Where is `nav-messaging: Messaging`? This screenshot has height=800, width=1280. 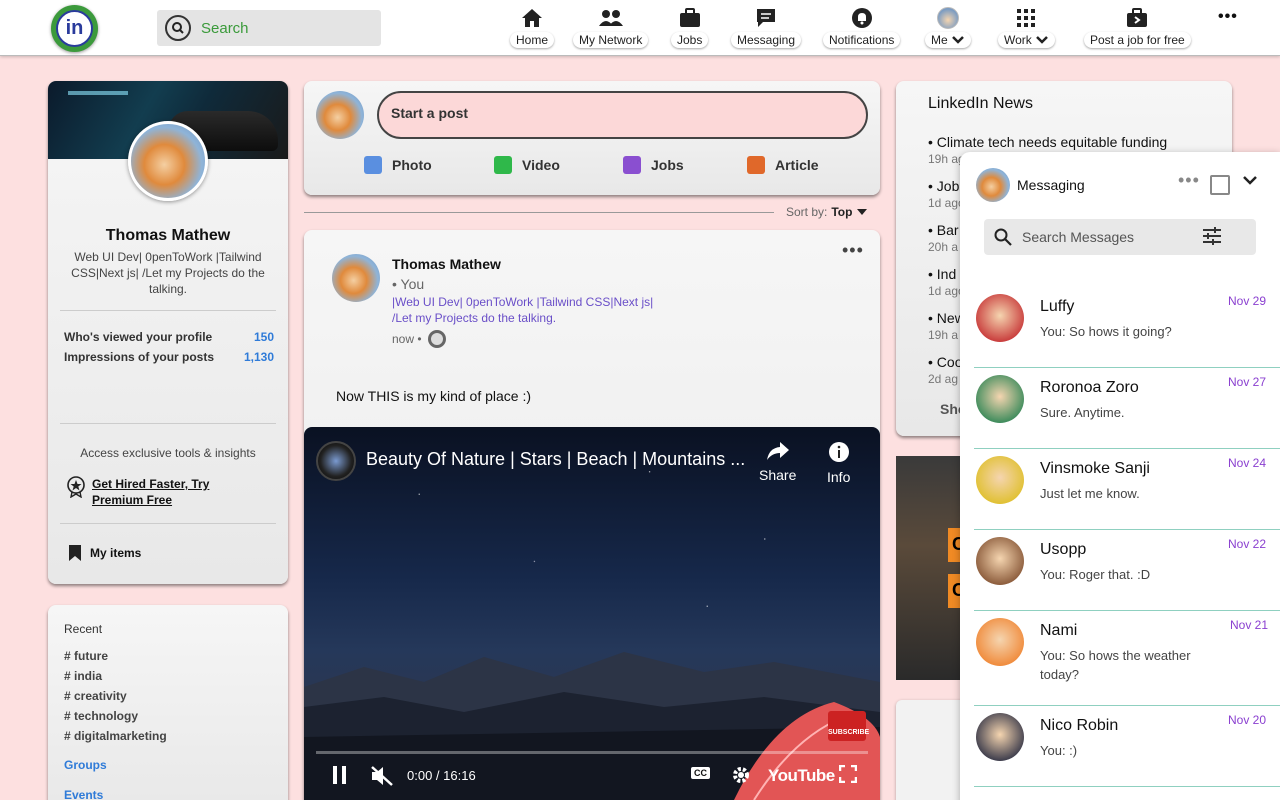 nav-messaging: Messaging is located at coordinates (766, 28).